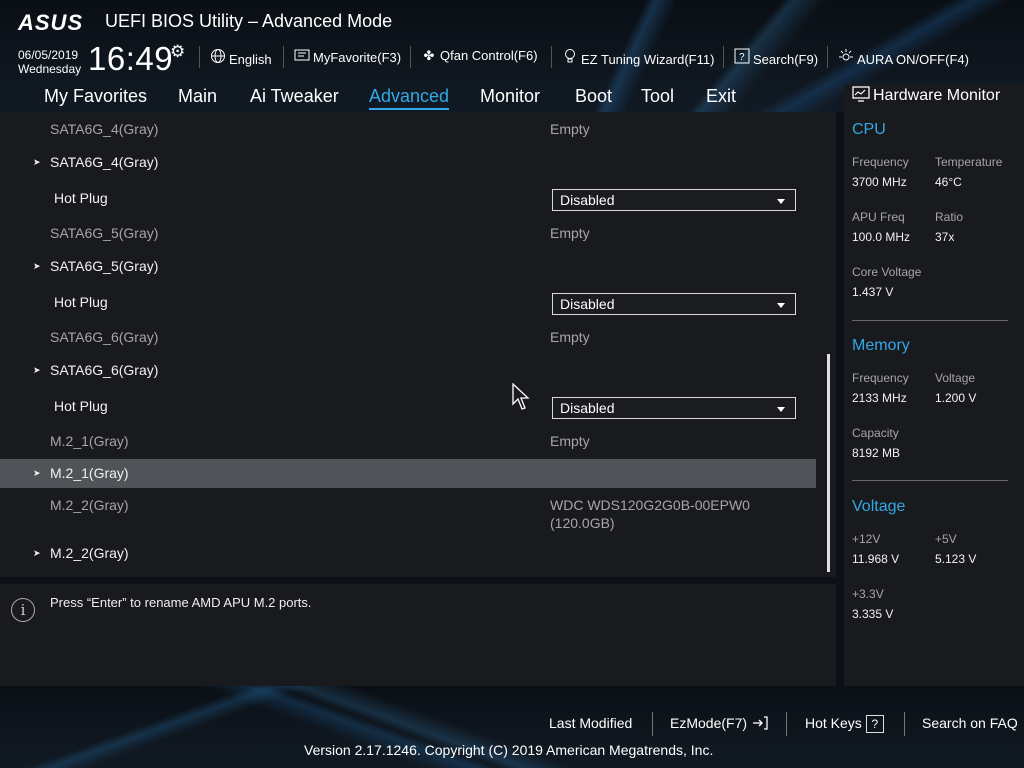  What do you see at coordinates (869, 129) in the screenshot?
I see `cpu-heading: CPU` at bounding box center [869, 129].